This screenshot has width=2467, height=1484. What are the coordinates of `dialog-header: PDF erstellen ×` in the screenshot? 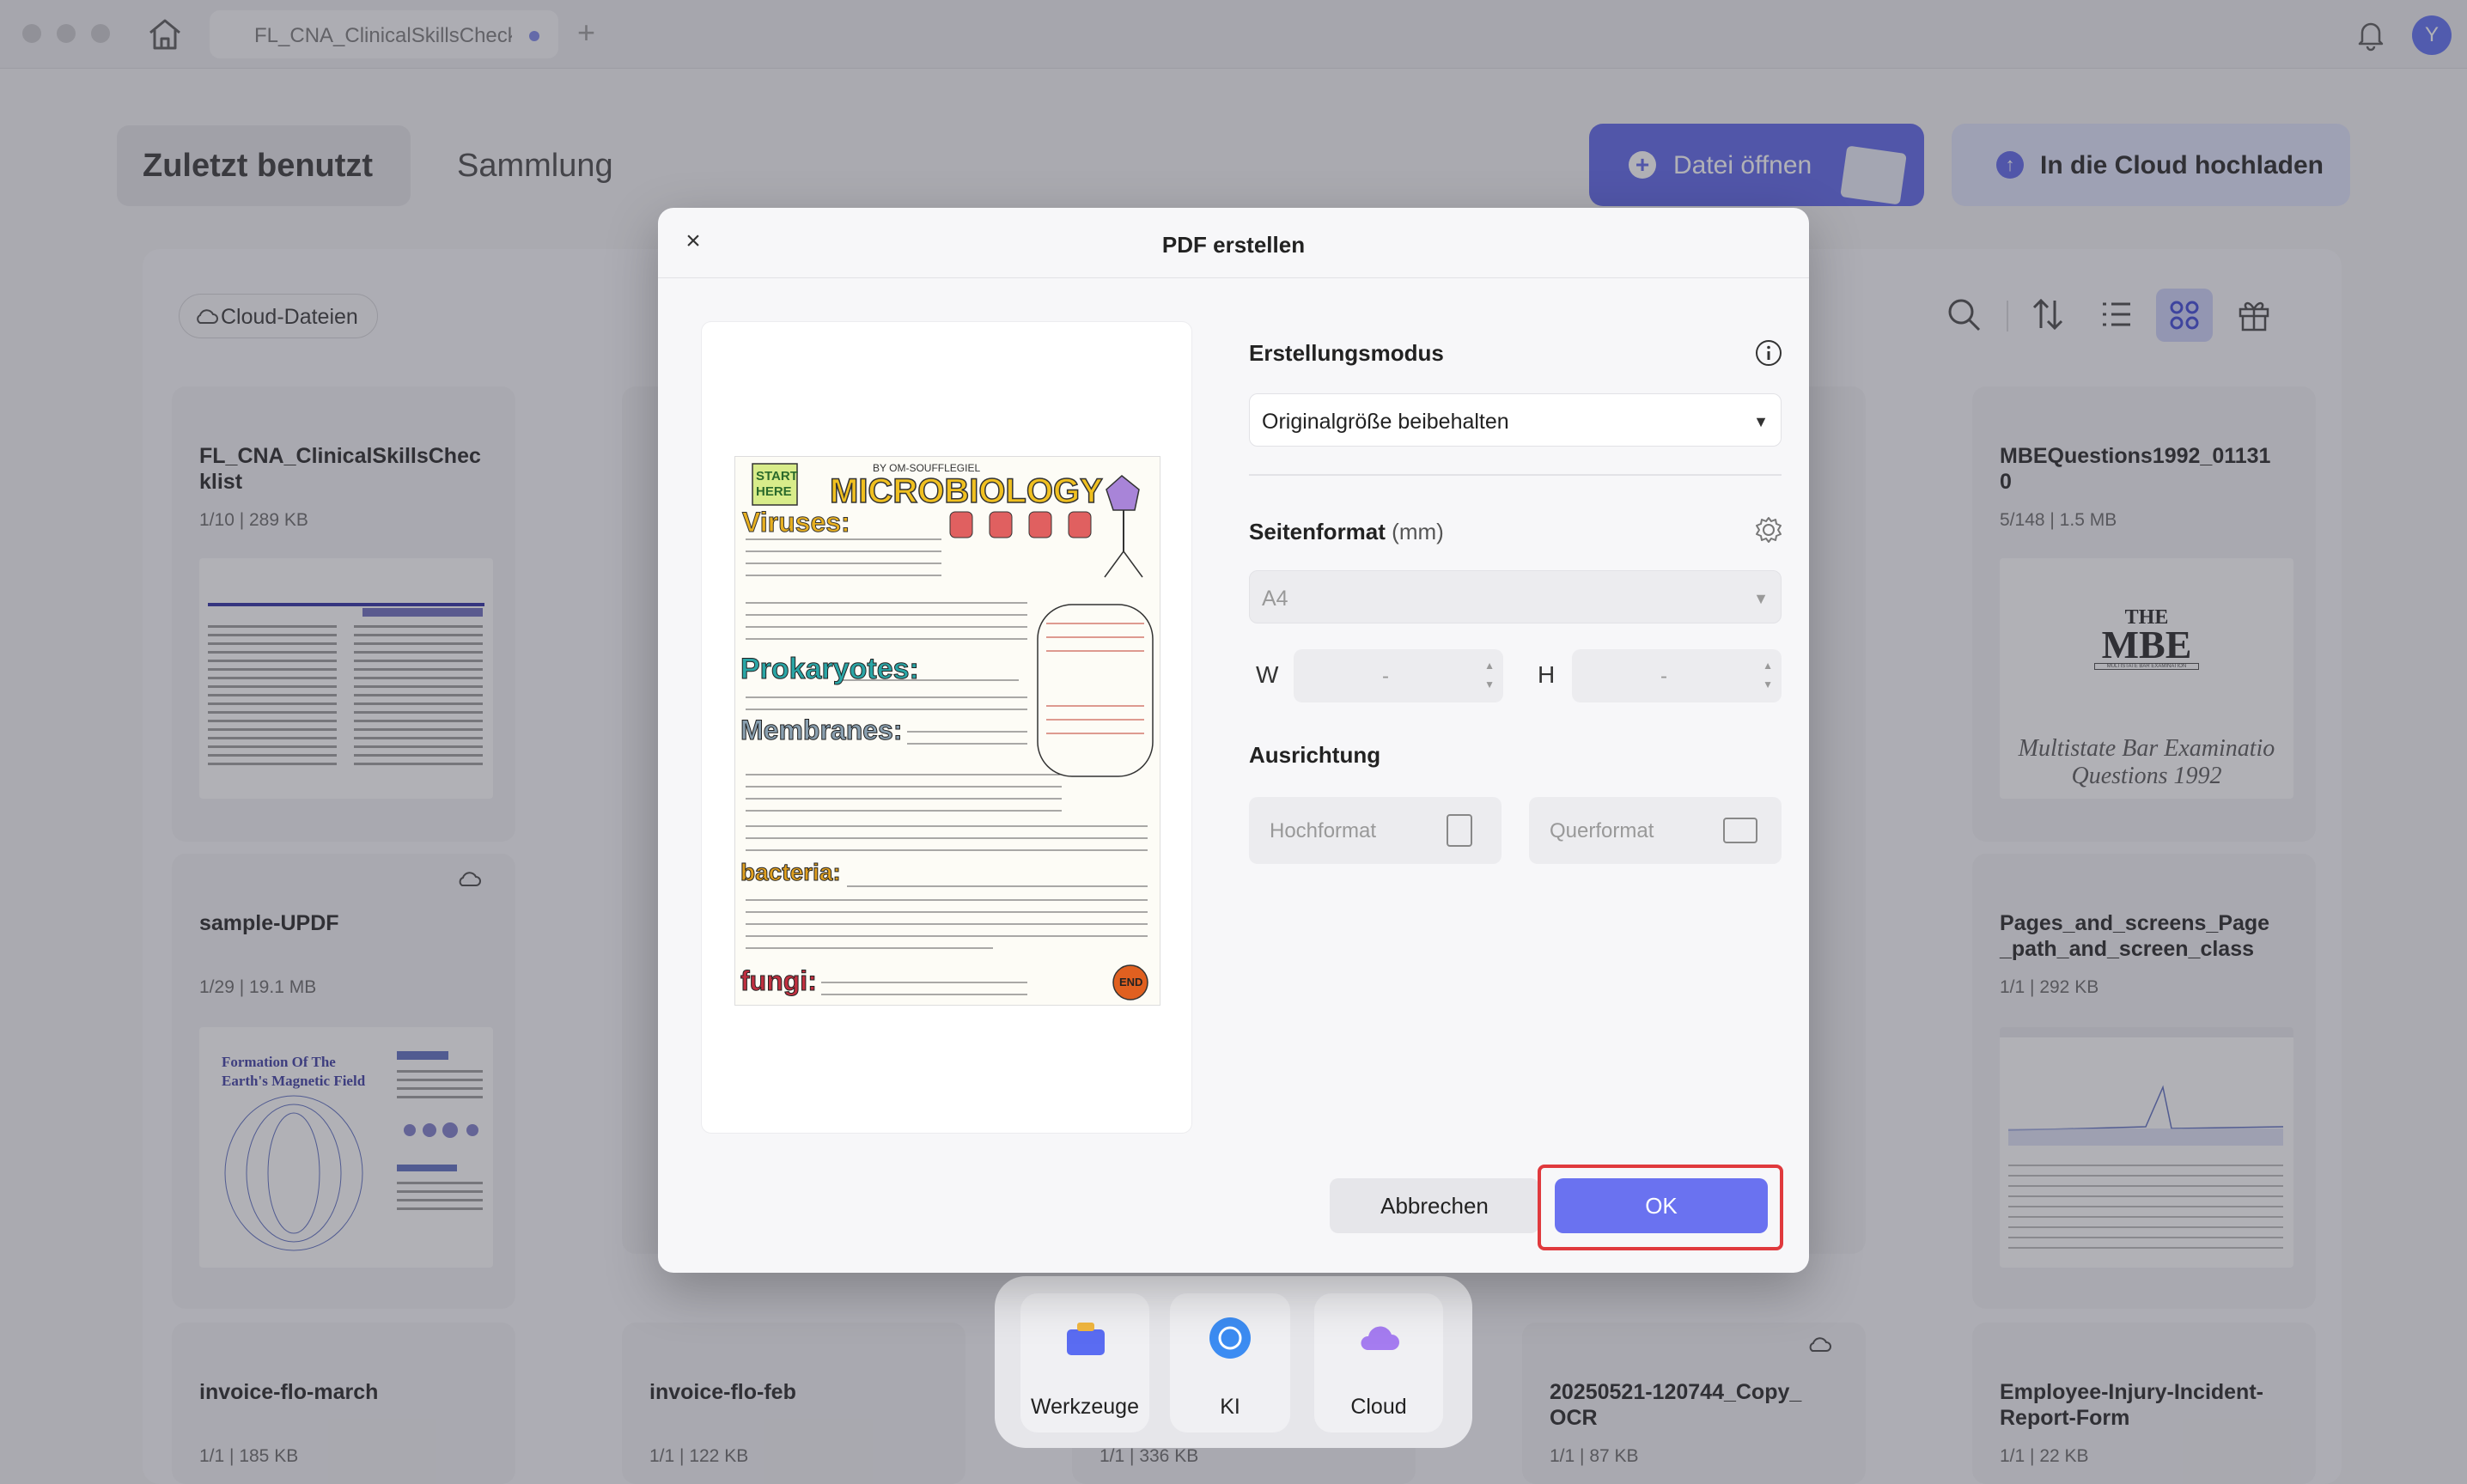 It's located at (1234, 243).